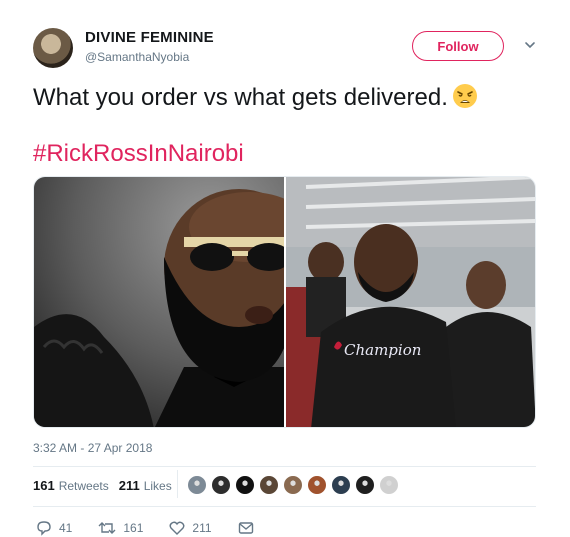 Image resolution: width=570 pixels, height=537 pixels. I want to click on tweet-text: What you order vs what gets delivered., so click(255, 97).